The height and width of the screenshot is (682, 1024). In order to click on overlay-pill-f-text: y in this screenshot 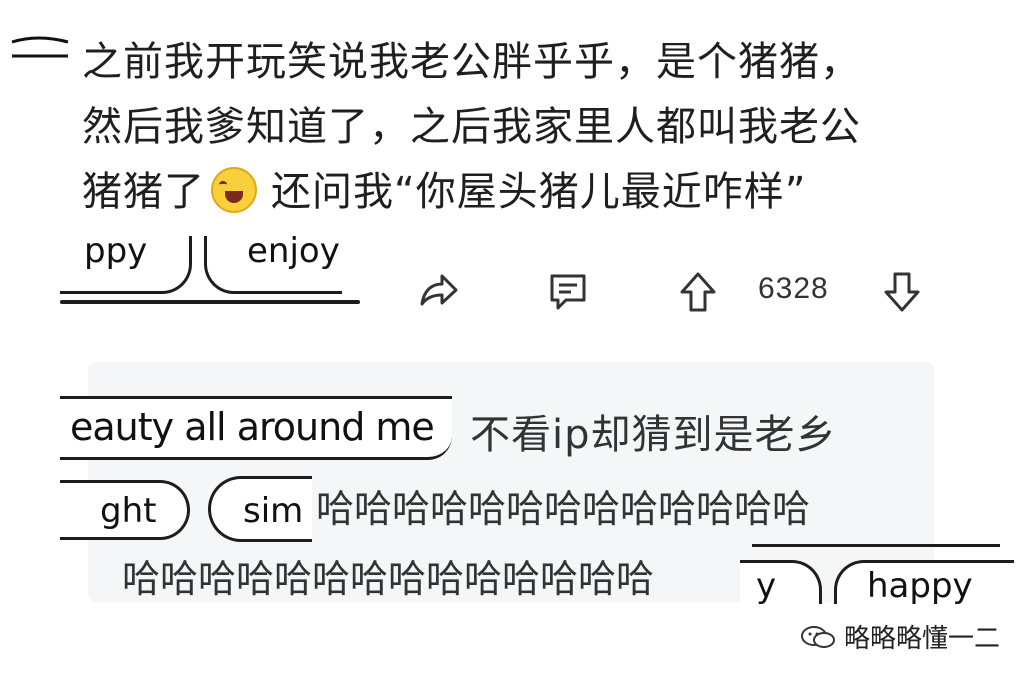, I will do `click(766, 585)`.